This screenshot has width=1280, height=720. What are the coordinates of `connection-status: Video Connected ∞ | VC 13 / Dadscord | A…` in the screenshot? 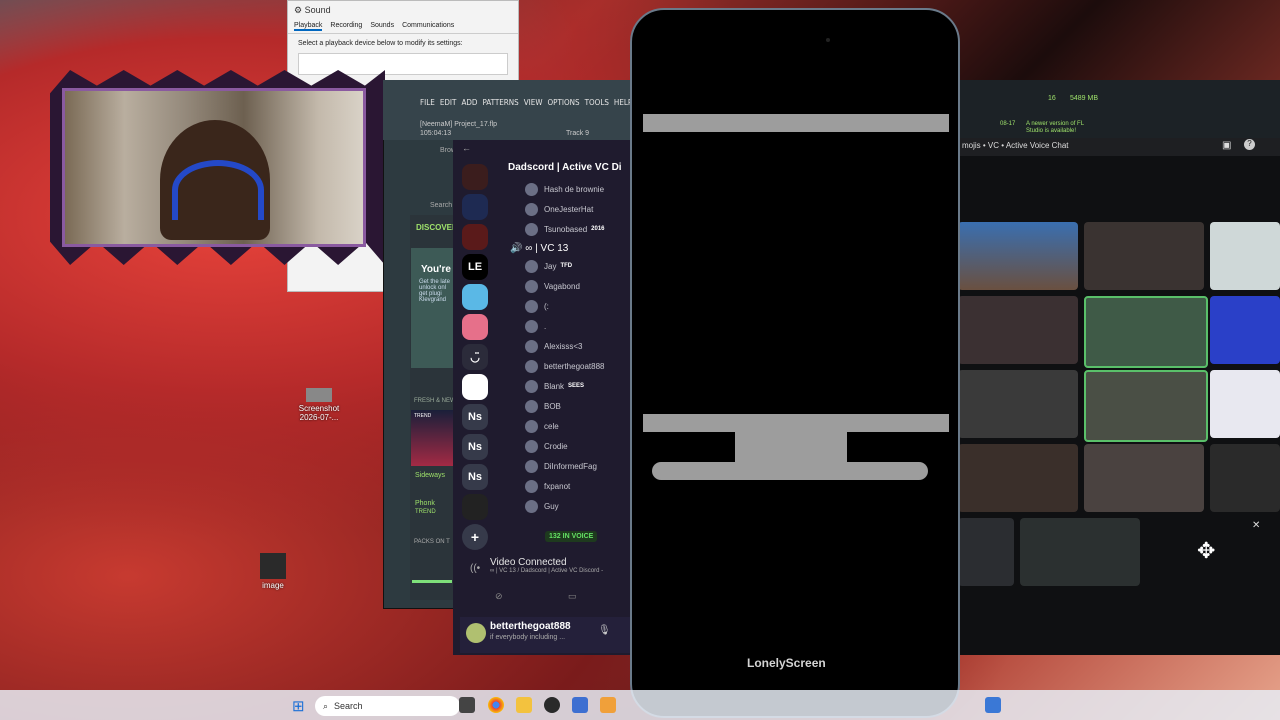 It's located at (546, 565).